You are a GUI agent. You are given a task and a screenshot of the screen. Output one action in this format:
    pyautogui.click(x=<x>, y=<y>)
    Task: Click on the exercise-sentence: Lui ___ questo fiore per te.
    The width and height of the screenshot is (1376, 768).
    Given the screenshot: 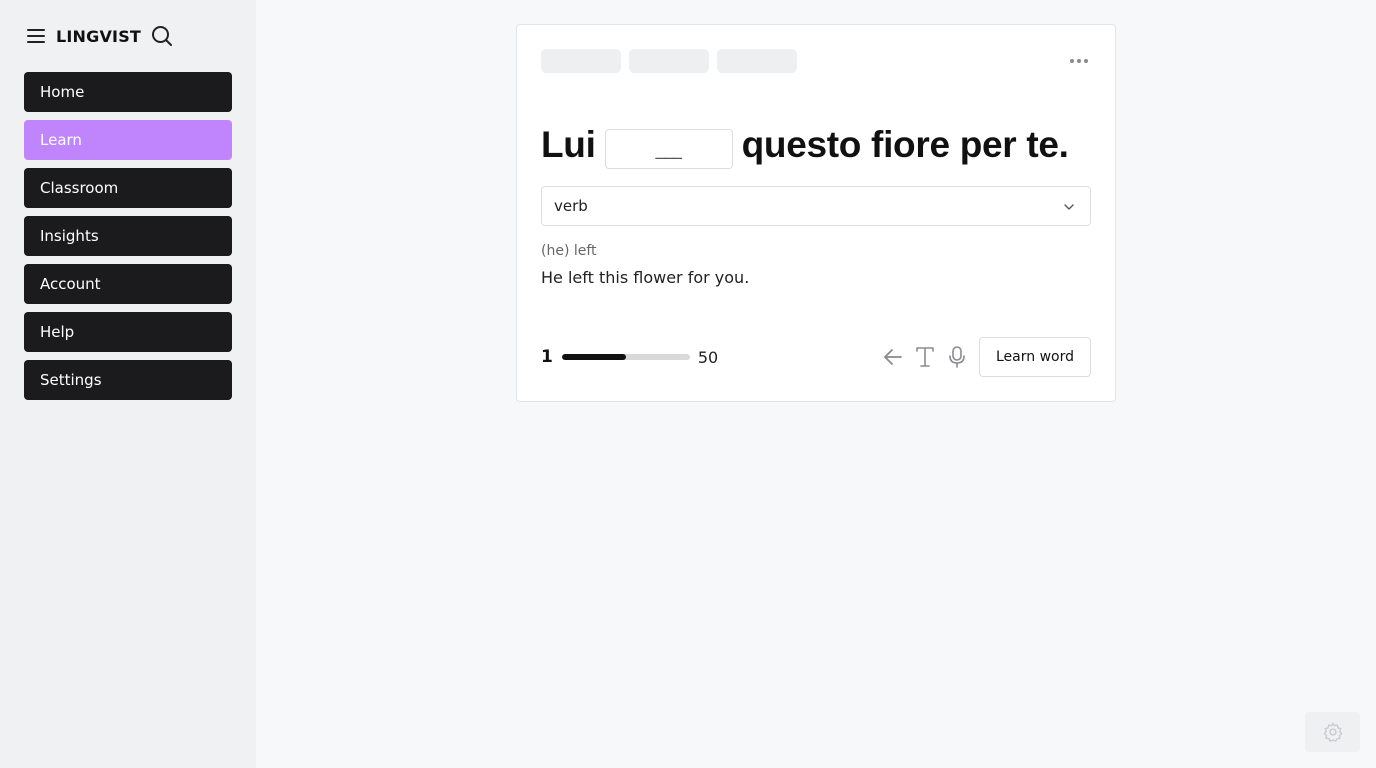 What is the action you would take?
    pyautogui.click(x=805, y=145)
    